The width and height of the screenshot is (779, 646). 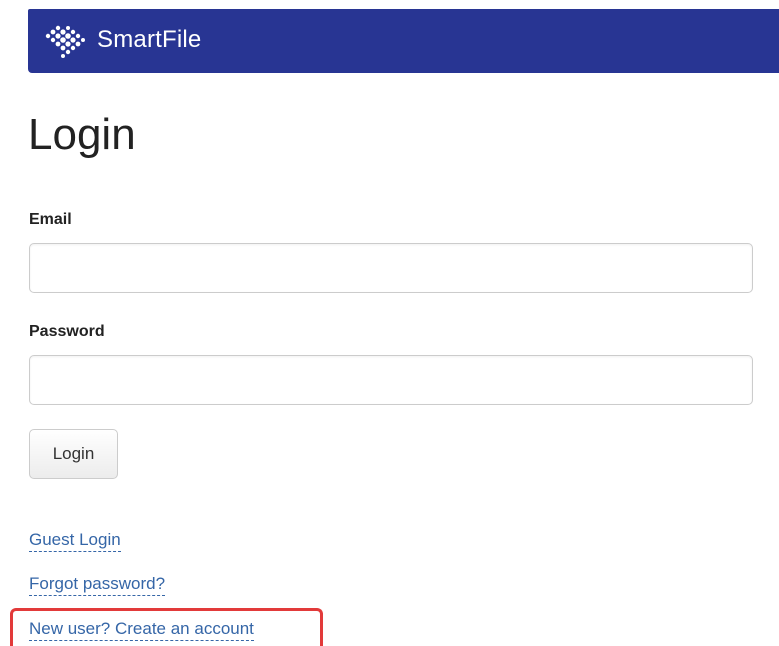 What do you see at coordinates (66, 42) in the screenshot?
I see `smartfile-logo-icon` at bounding box center [66, 42].